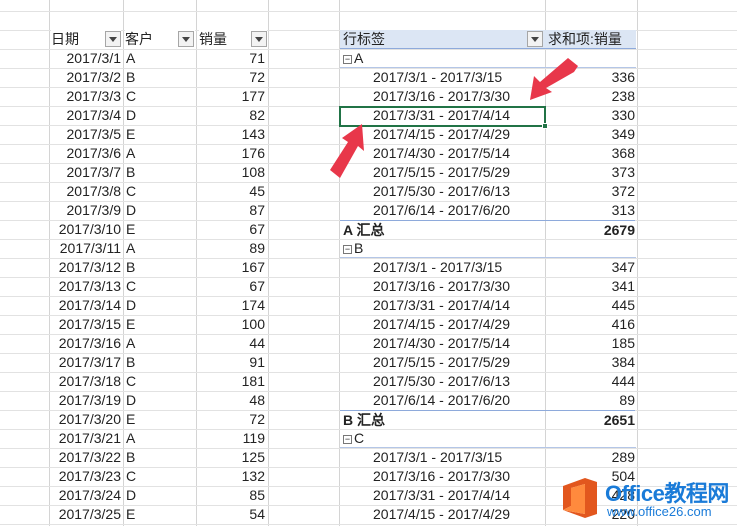 Image resolution: width=737 pixels, height=526 pixels. I want to click on watermark: Office教程网 www.office26.com, so click(647, 498).